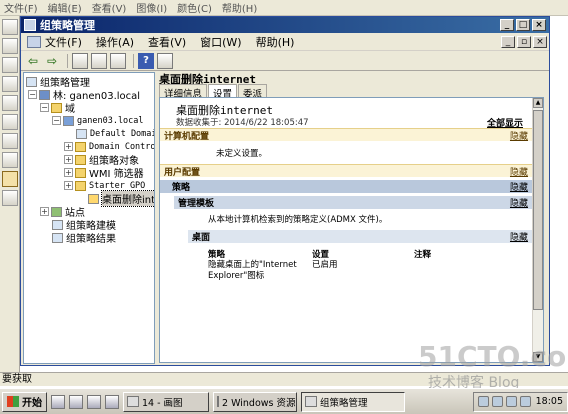  I want to click on details-tabs: 详细信息 设置 委派, so click(213, 92).